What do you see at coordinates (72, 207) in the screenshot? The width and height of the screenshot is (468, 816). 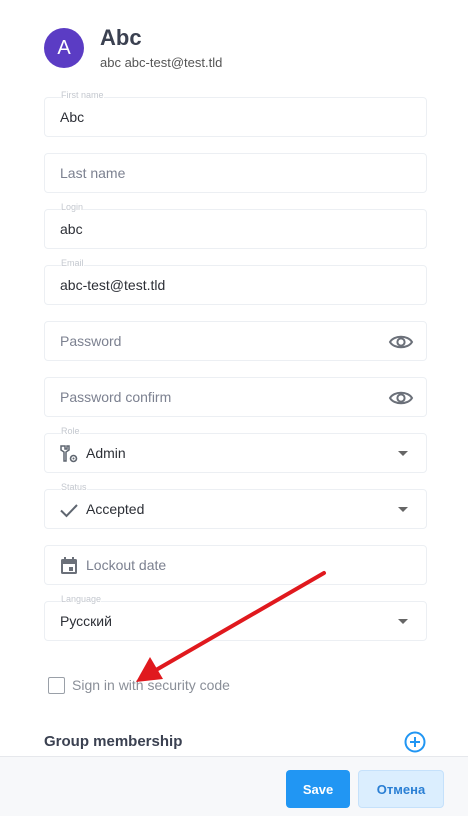 I see `login-label: Login` at bounding box center [72, 207].